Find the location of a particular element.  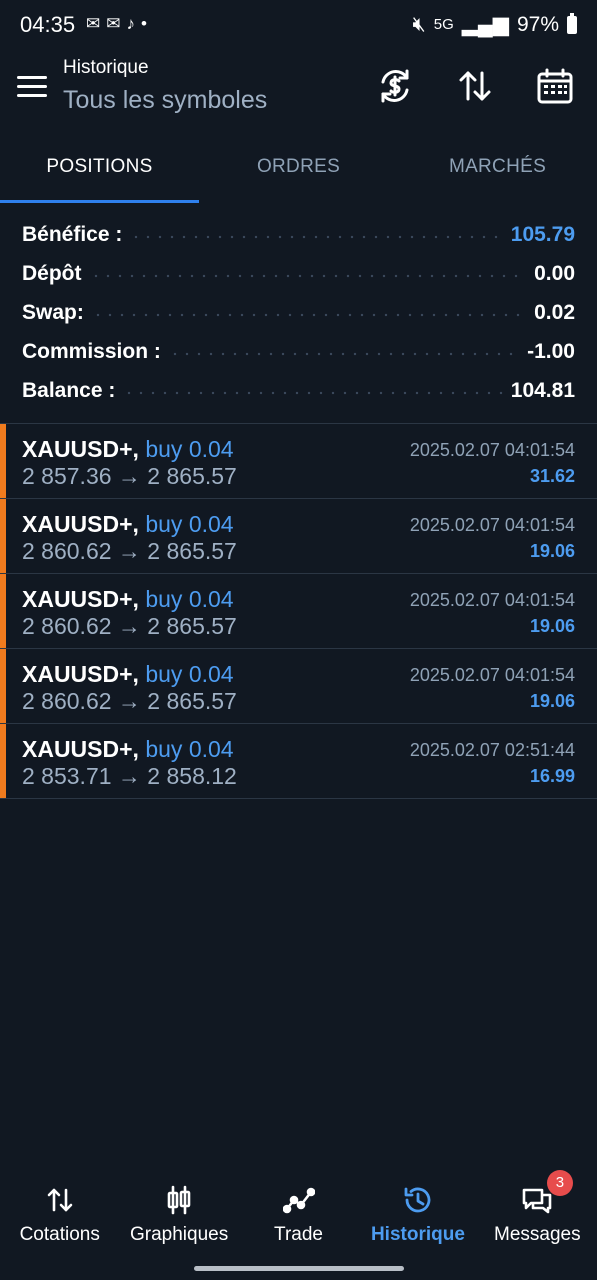

battery-icon is located at coordinates (572, 23).